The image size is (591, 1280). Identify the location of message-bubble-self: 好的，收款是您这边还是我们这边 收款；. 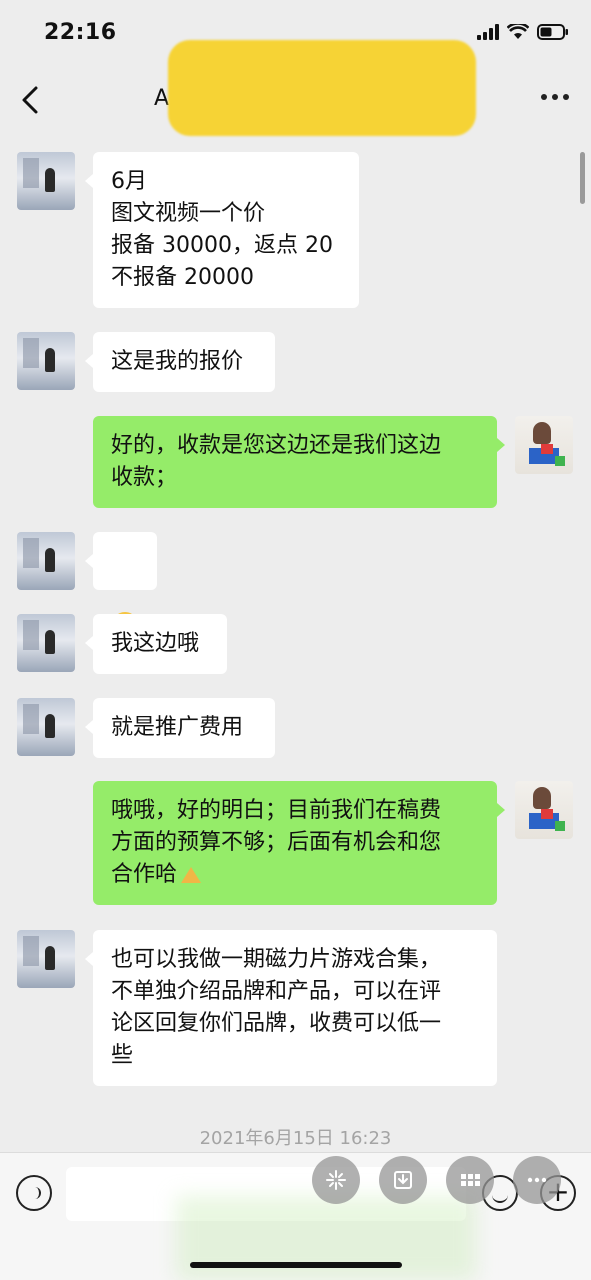
(299, 462).